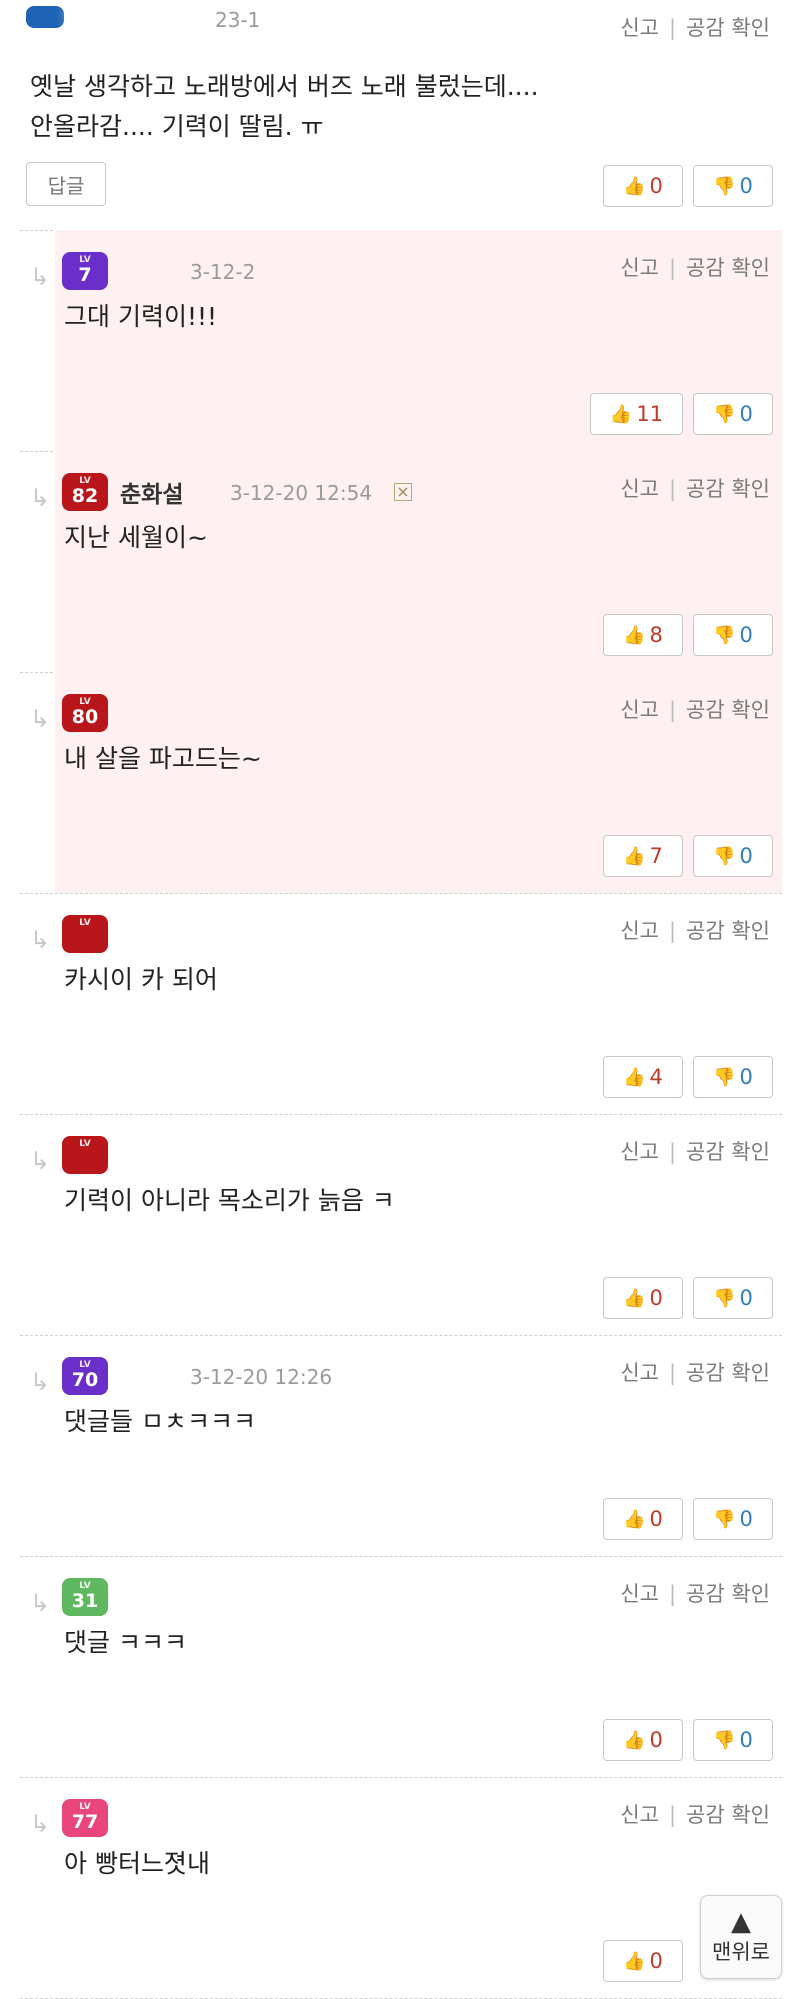 Image resolution: width=800 pixels, height=1999 pixels. Describe the element at coordinates (163, 758) in the screenshot. I see `reply-text: 내 살을 파고드는~` at that location.